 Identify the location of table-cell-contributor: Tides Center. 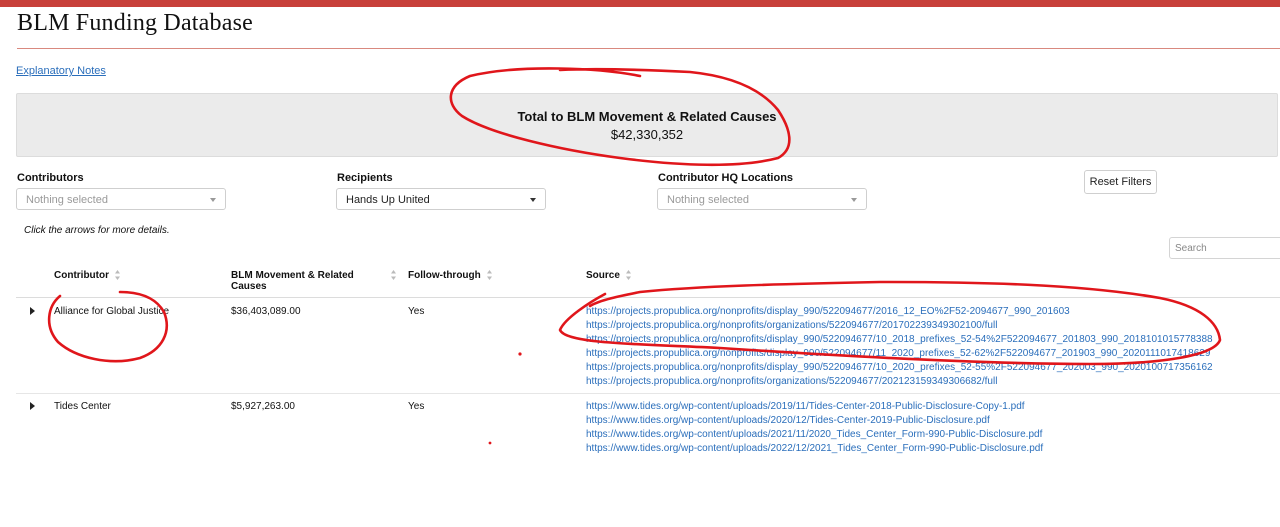
(82, 406).